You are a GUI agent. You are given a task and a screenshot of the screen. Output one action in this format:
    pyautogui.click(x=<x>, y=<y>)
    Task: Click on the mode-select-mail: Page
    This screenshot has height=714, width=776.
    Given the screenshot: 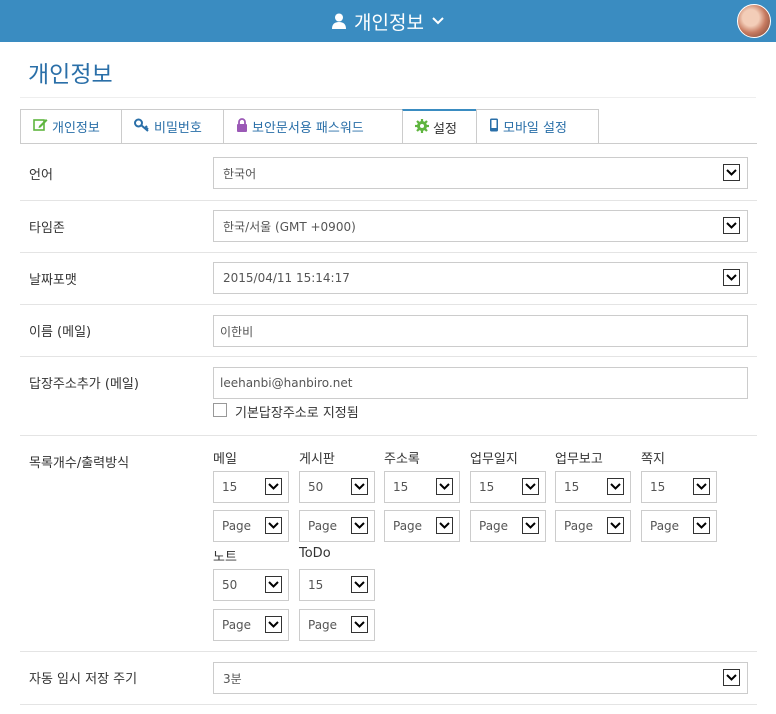 What is the action you would take?
    pyautogui.click(x=251, y=526)
    